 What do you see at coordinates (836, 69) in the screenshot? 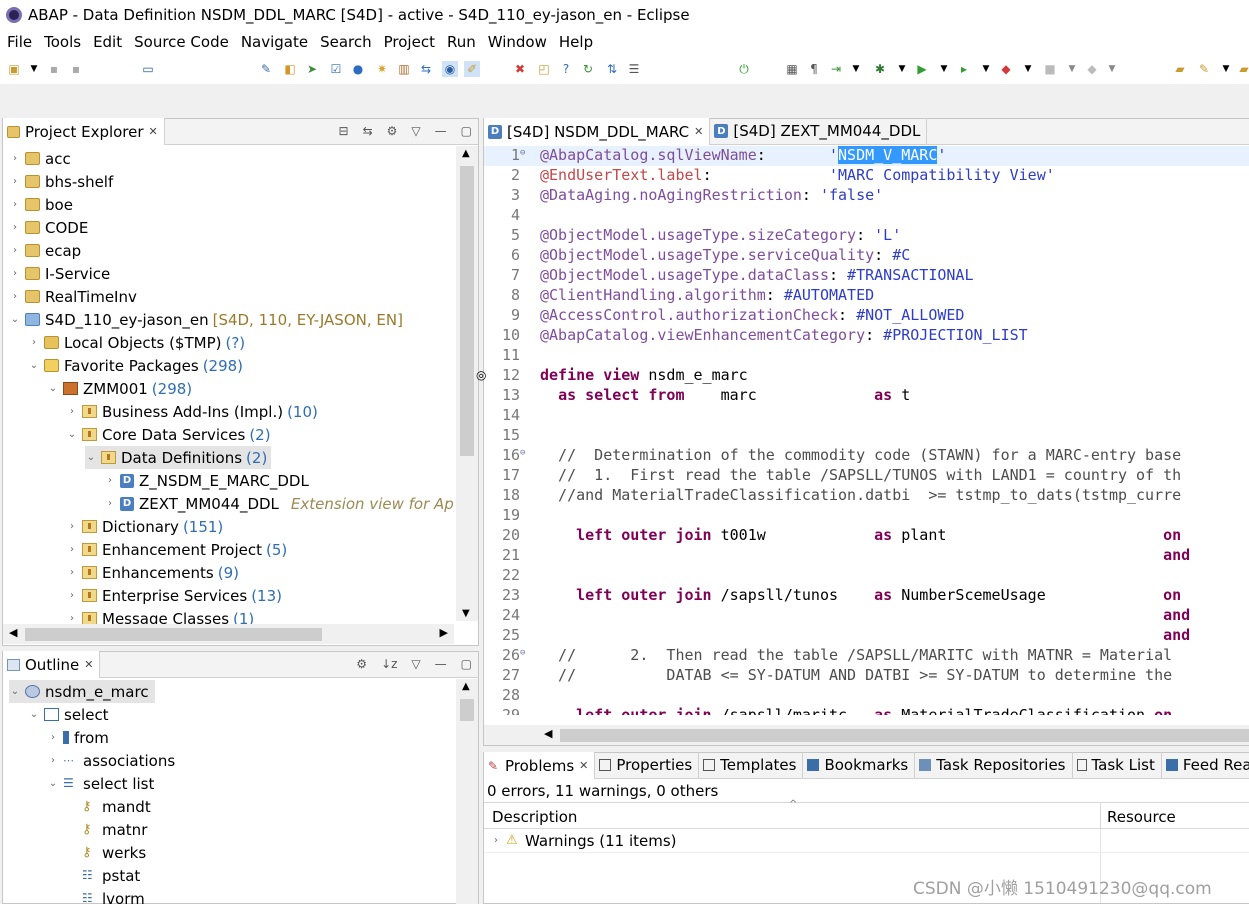
I see `step-icon: ⇥` at bounding box center [836, 69].